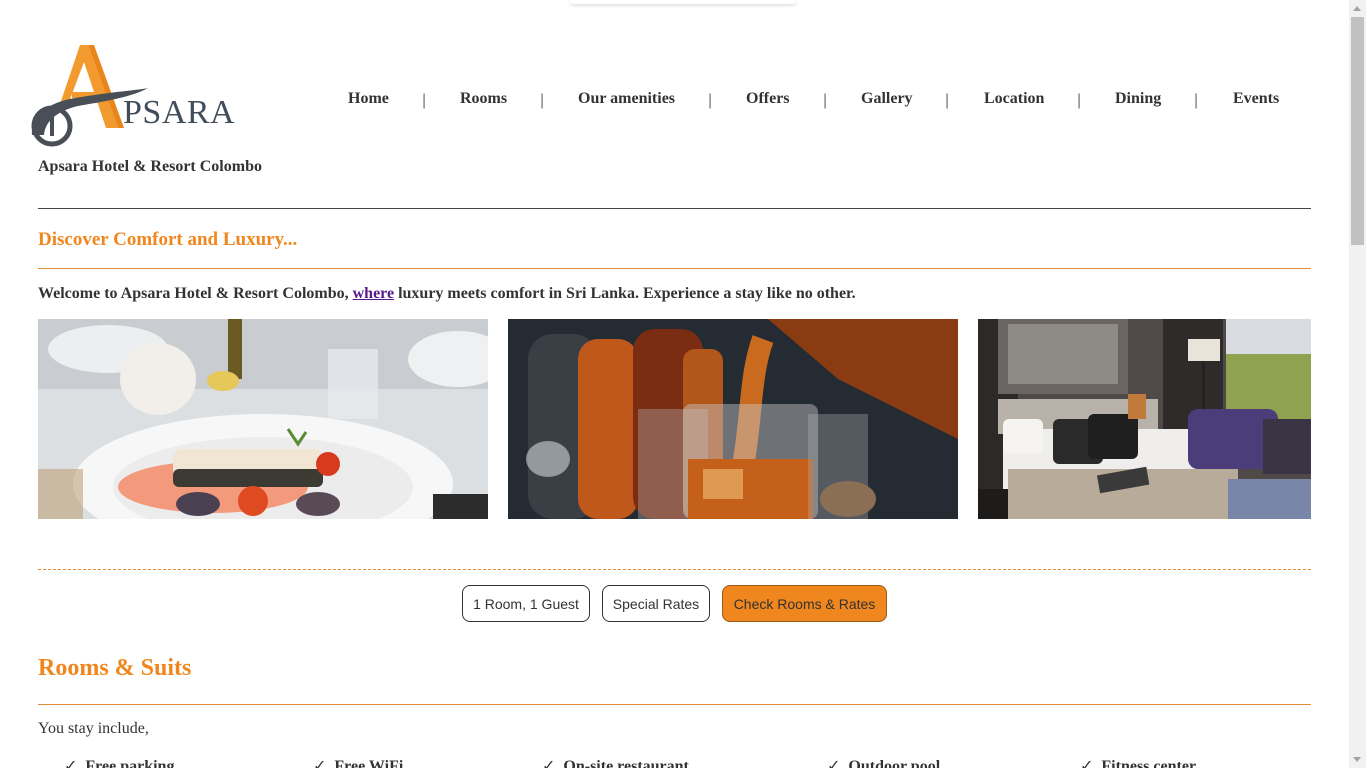 This screenshot has height=768, width=1366. Describe the element at coordinates (115, 668) in the screenshot. I see `rooms-section-title: Rooms & Suits` at that location.